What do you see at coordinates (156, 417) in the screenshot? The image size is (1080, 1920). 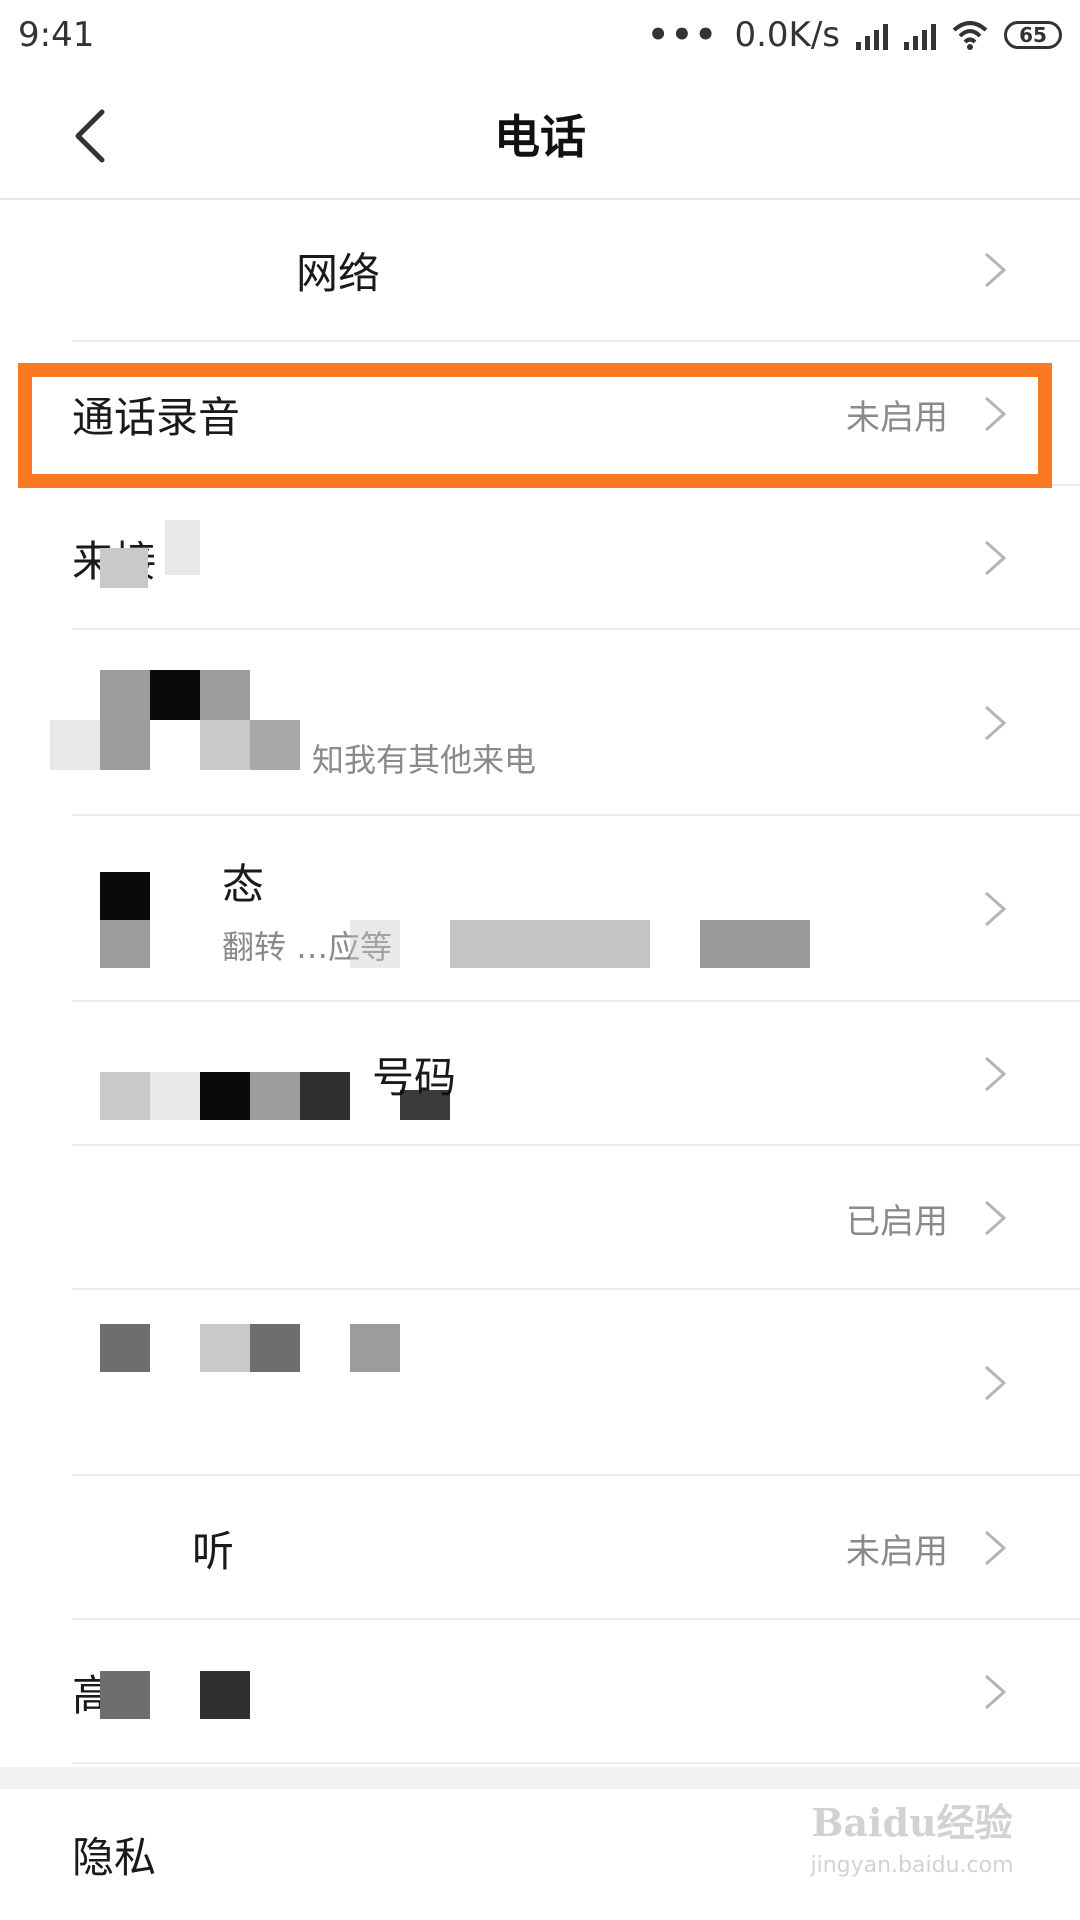 I see `list-item-label: 通话录音` at bounding box center [156, 417].